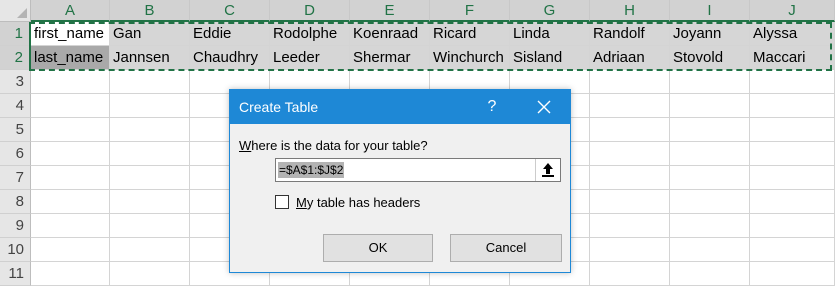  What do you see at coordinates (70, 82) in the screenshot?
I see `cell-a3` at bounding box center [70, 82].